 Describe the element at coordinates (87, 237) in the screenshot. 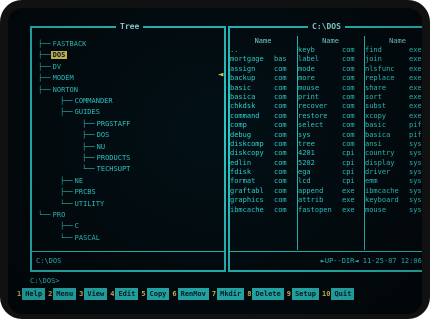

I see `tree-item-label: PASCAL` at that location.